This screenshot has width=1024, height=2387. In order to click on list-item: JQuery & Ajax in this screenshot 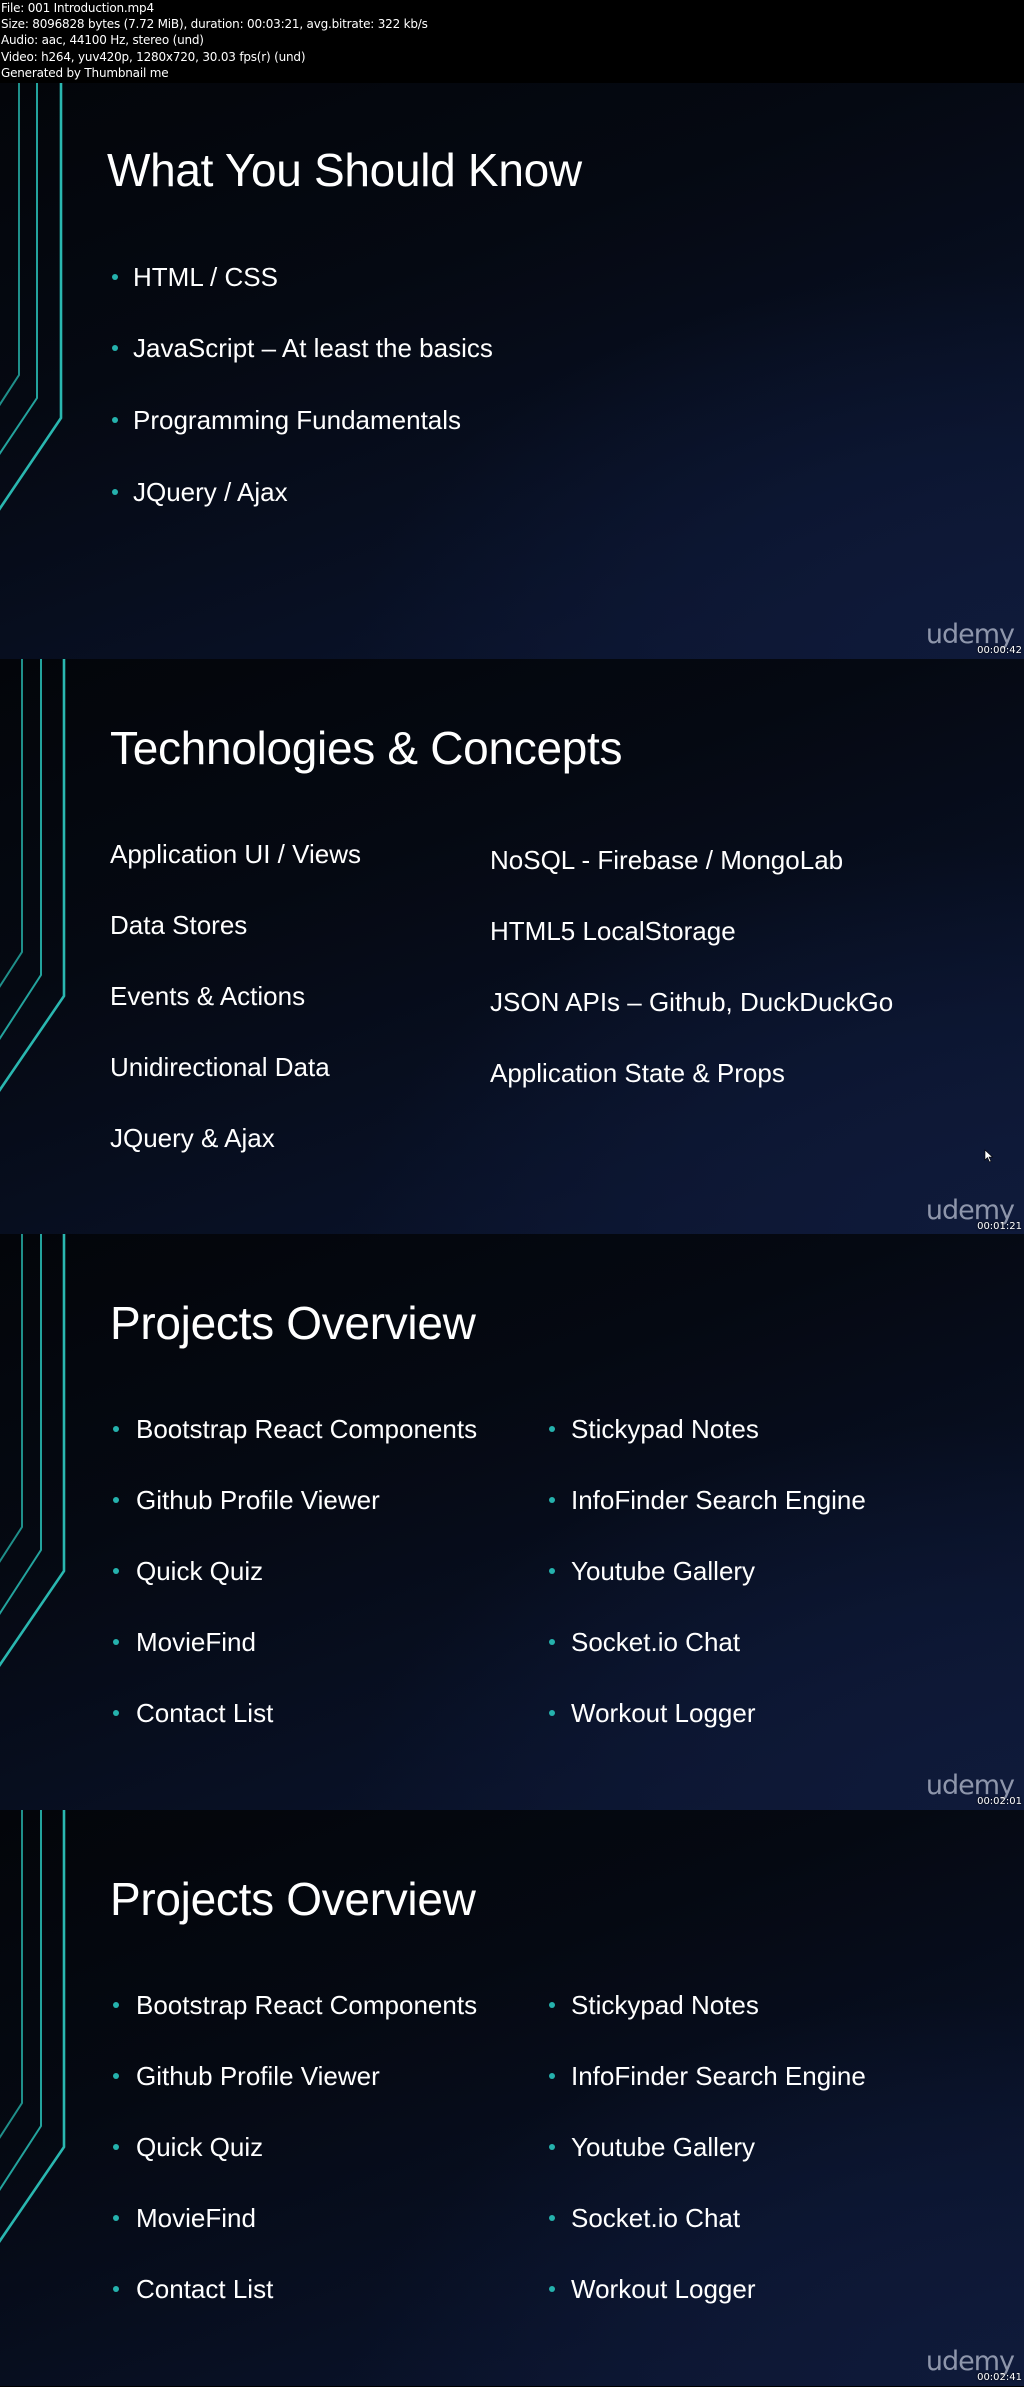, I will do `click(192, 1138)`.